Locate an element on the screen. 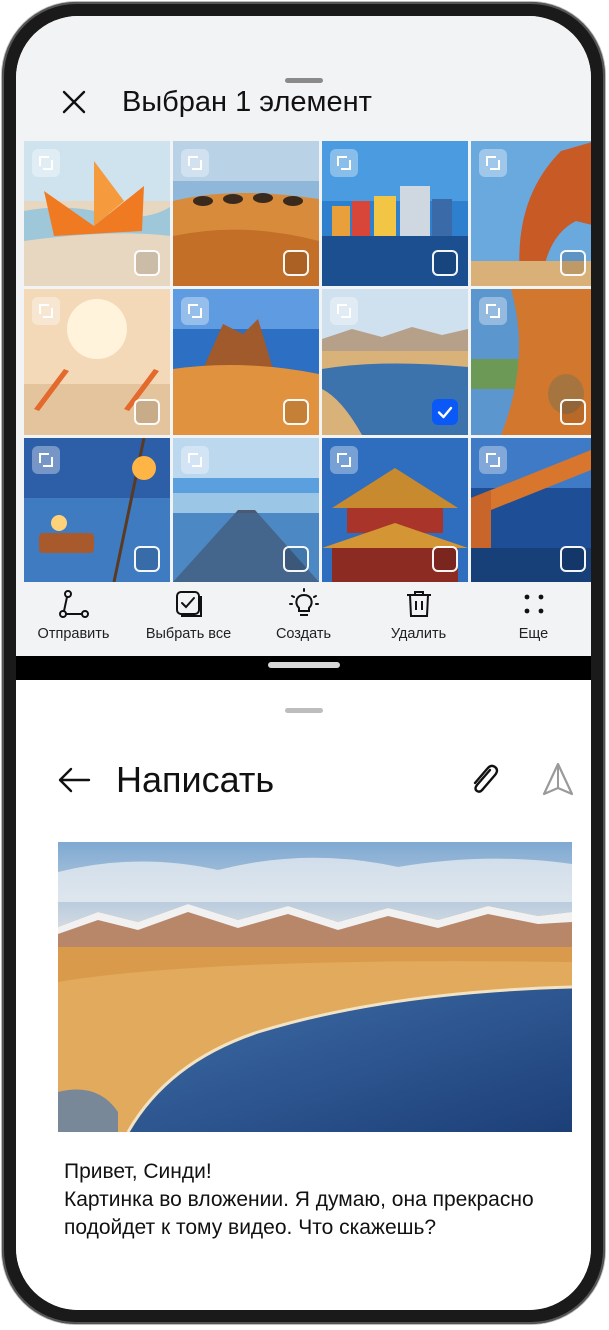  photo-thumb-desert-rocks is located at coordinates (246, 362).